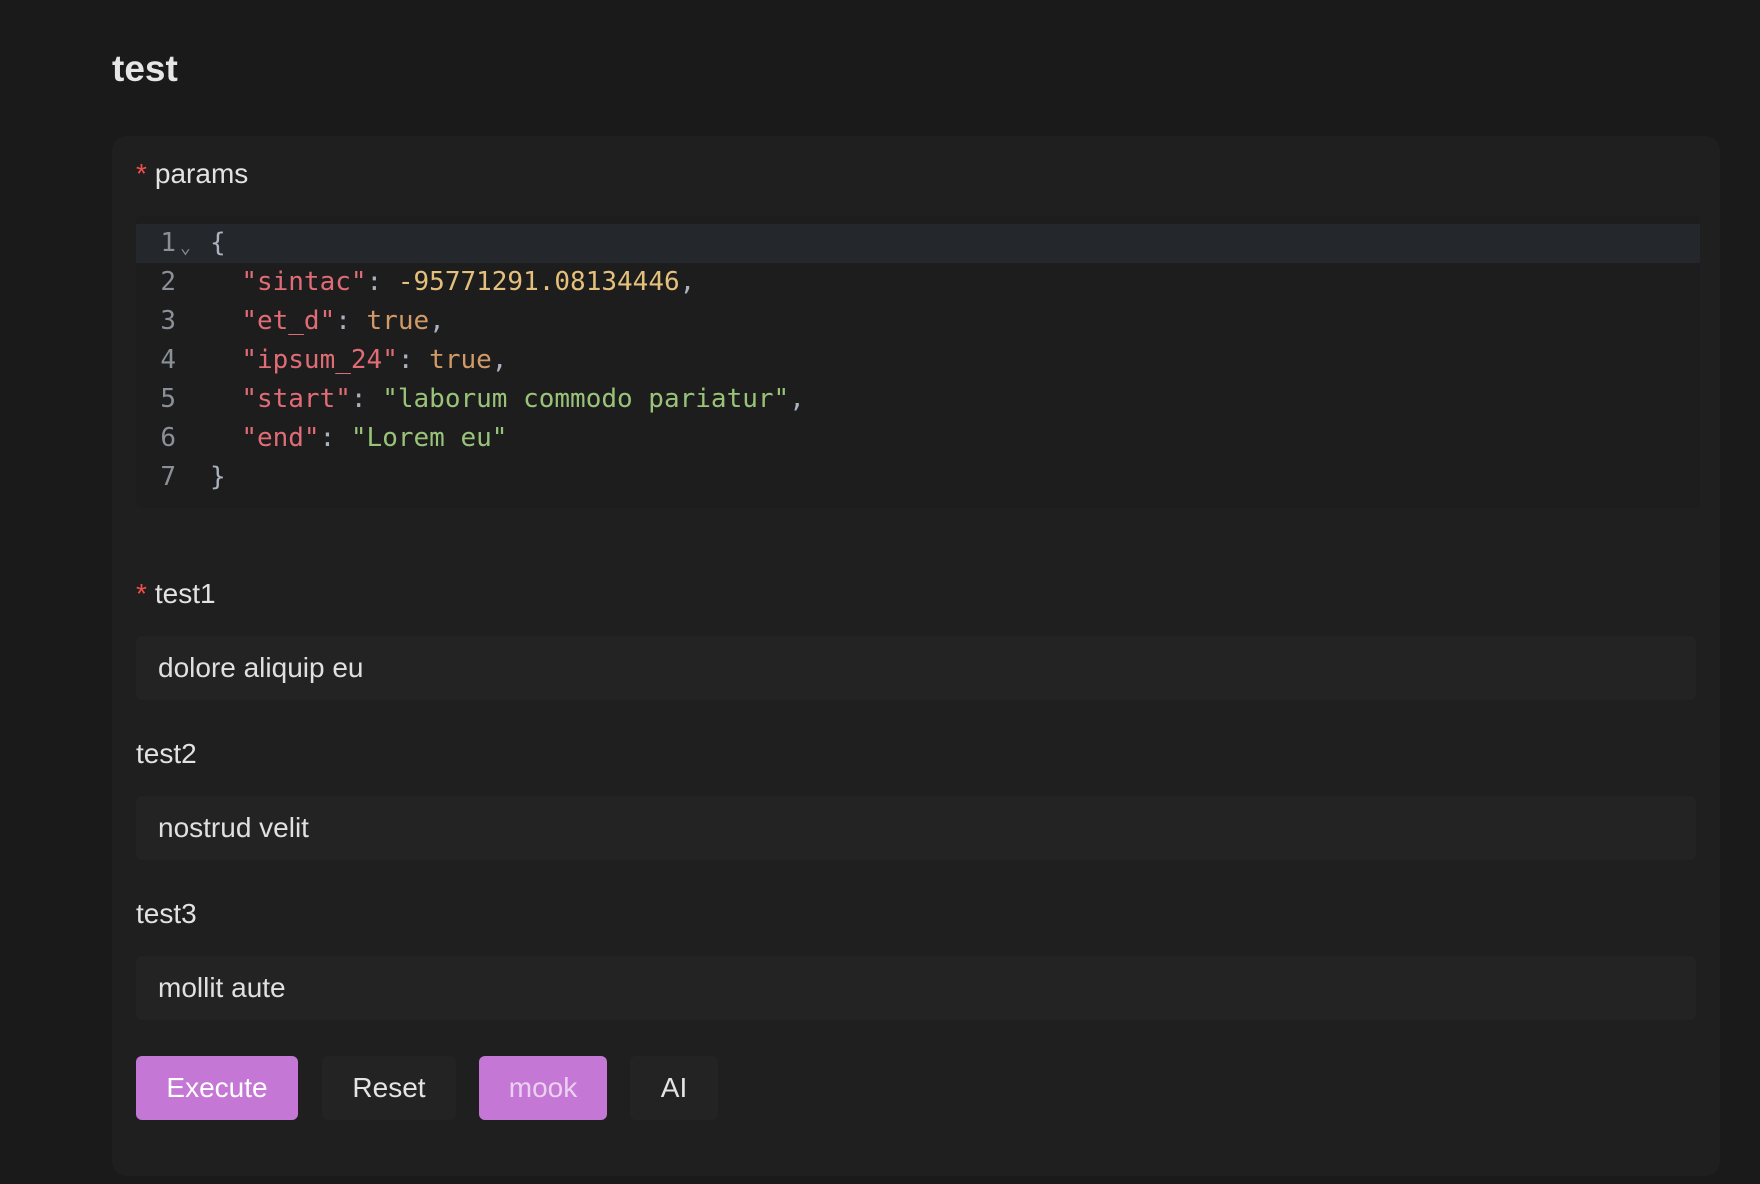 The width and height of the screenshot is (1760, 1184). Describe the element at coordinates (168, 321) in the screenshot. I see `line-number: 3` at that location.